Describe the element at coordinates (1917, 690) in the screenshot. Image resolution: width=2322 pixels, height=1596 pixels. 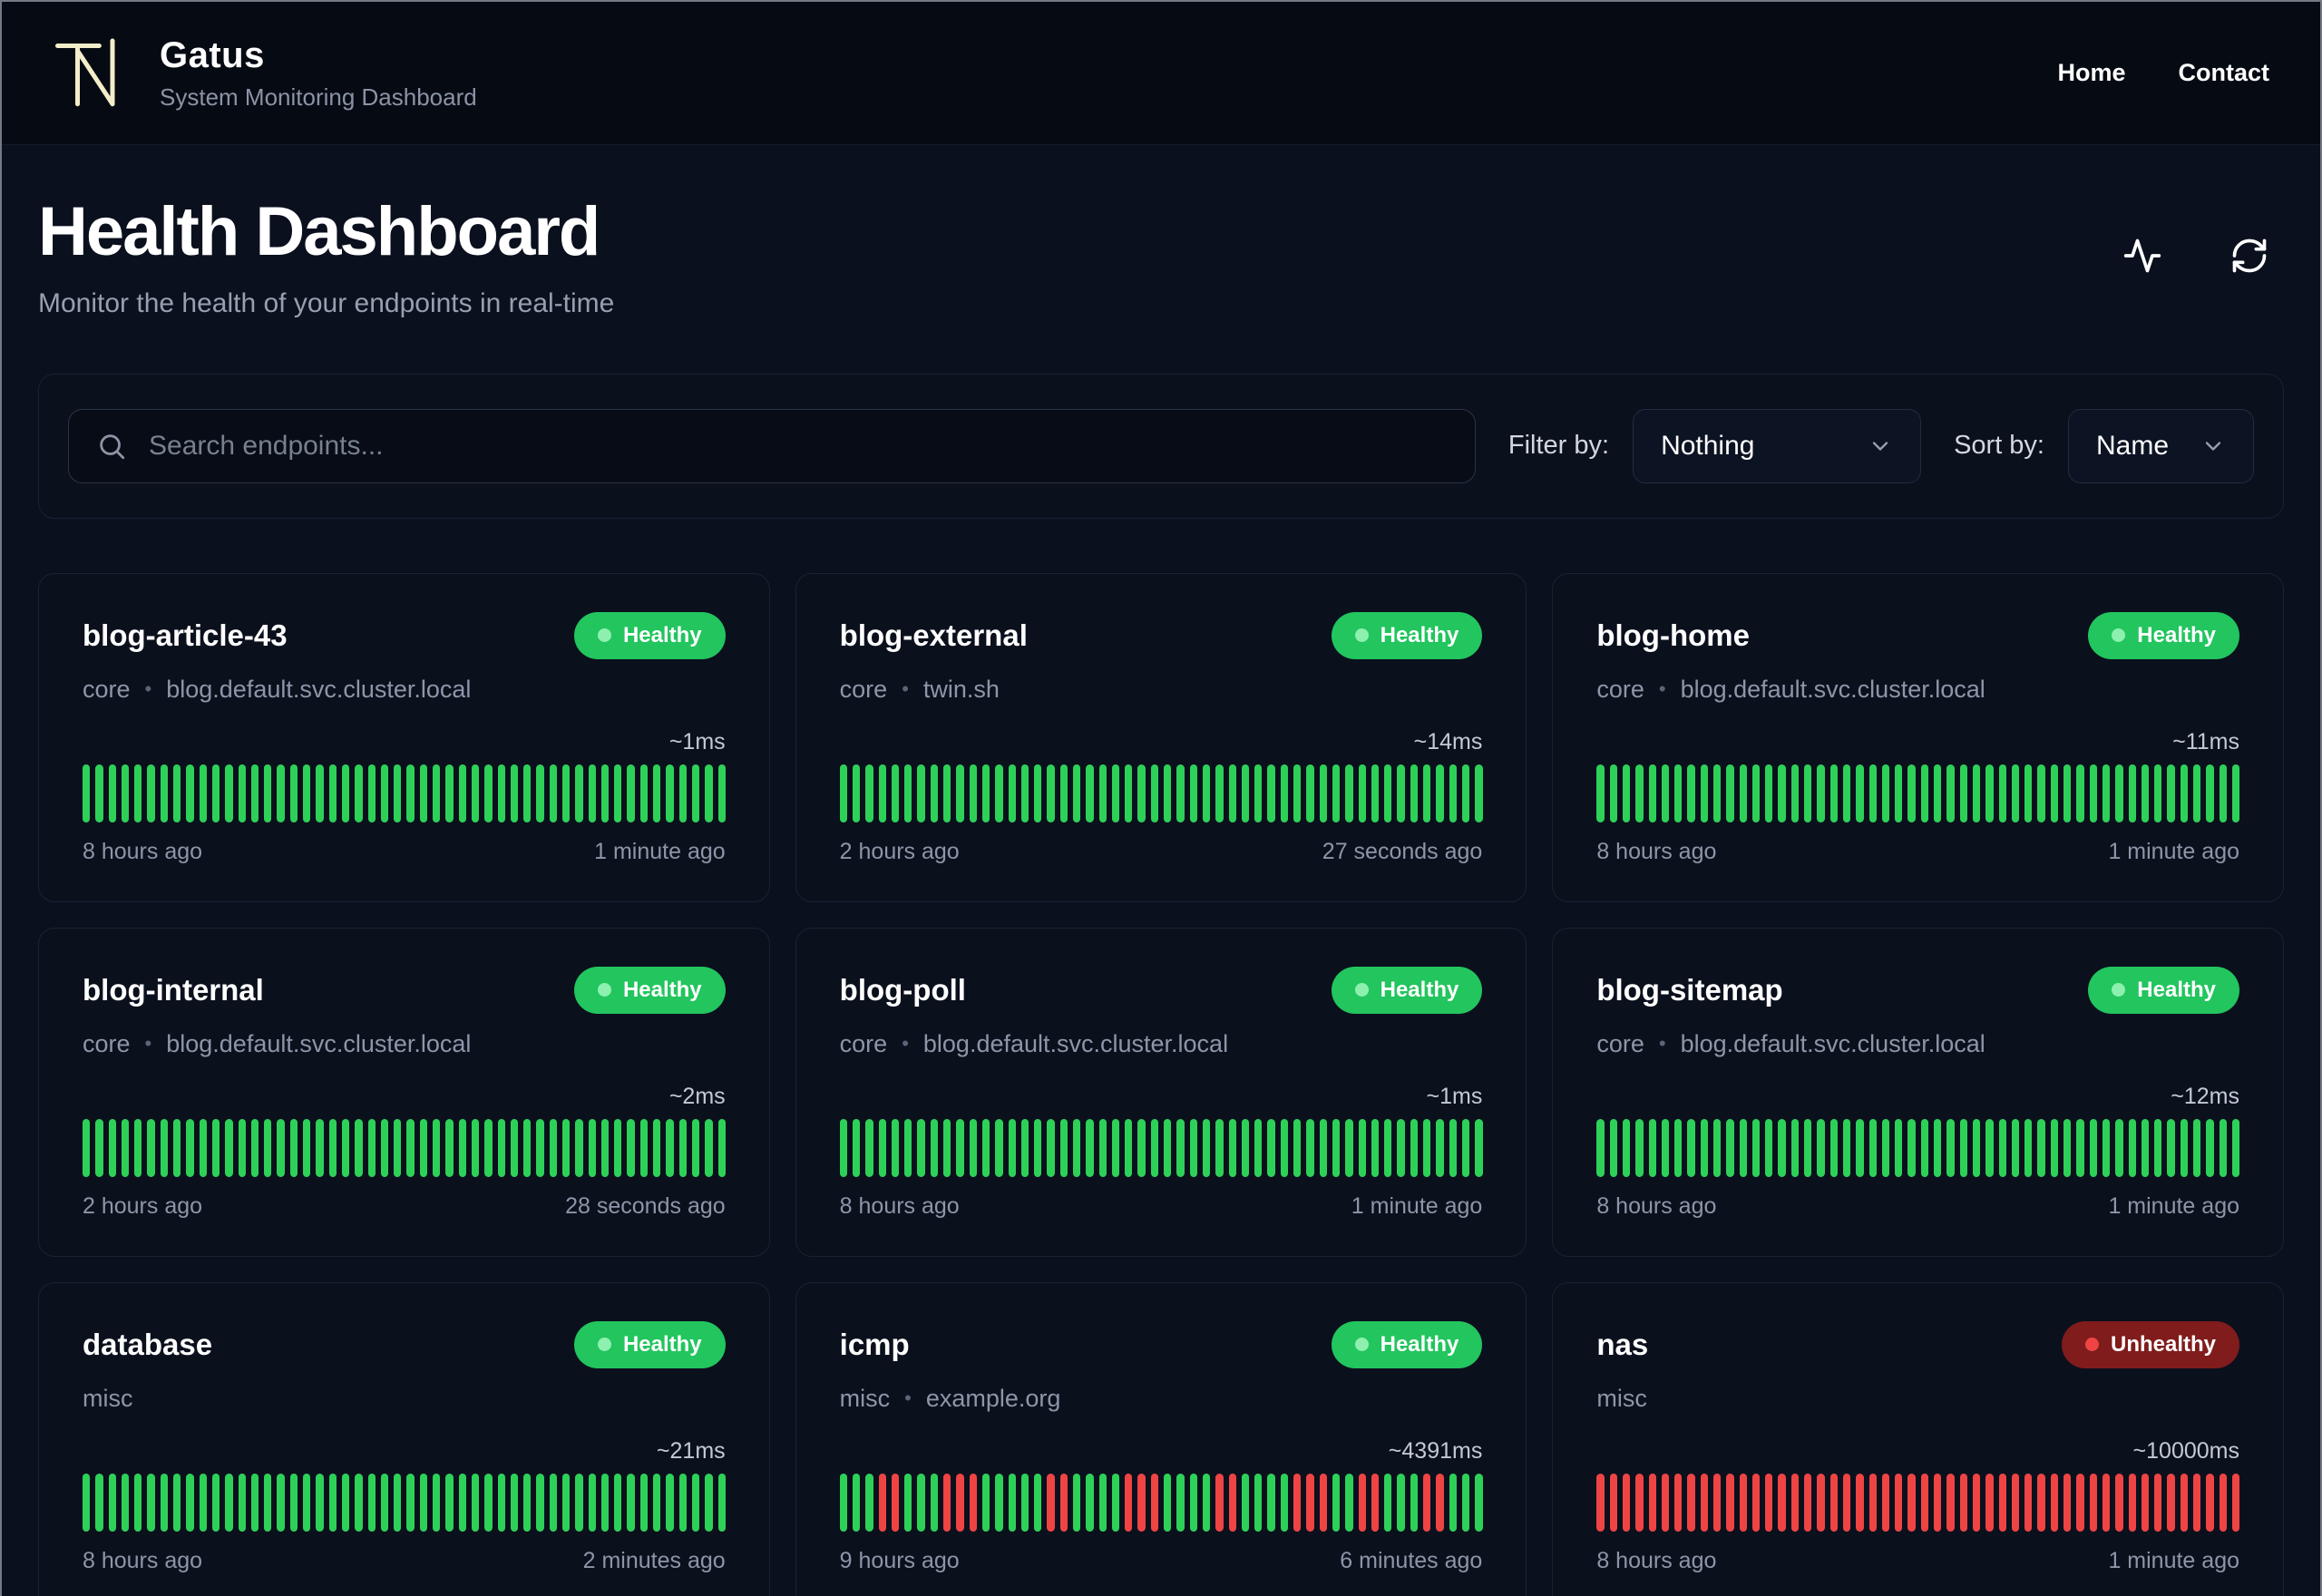
I see `endpoint-meta: core • blog.default.svc.cluster.local` at that location.